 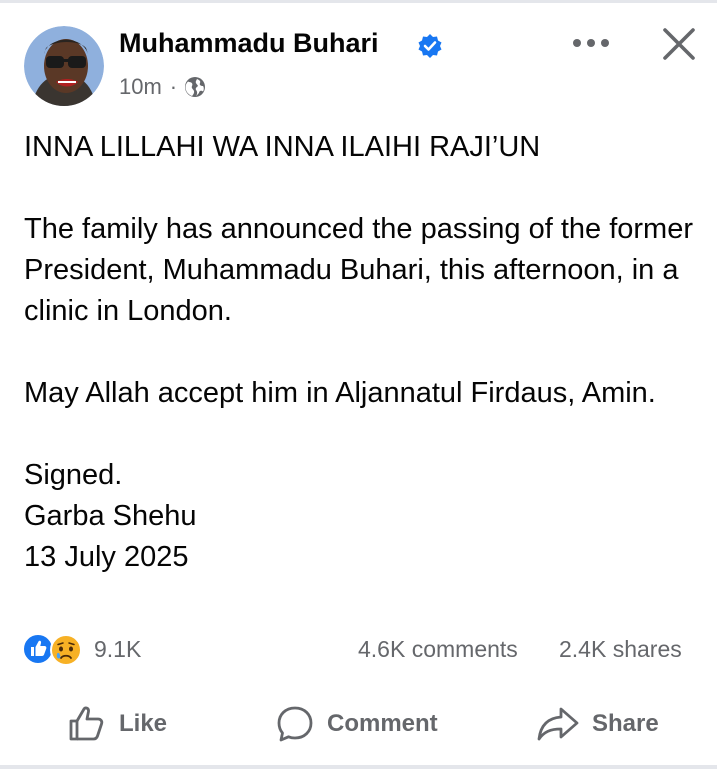 I want to click on share-button: Share, so click(x=597, y=724).